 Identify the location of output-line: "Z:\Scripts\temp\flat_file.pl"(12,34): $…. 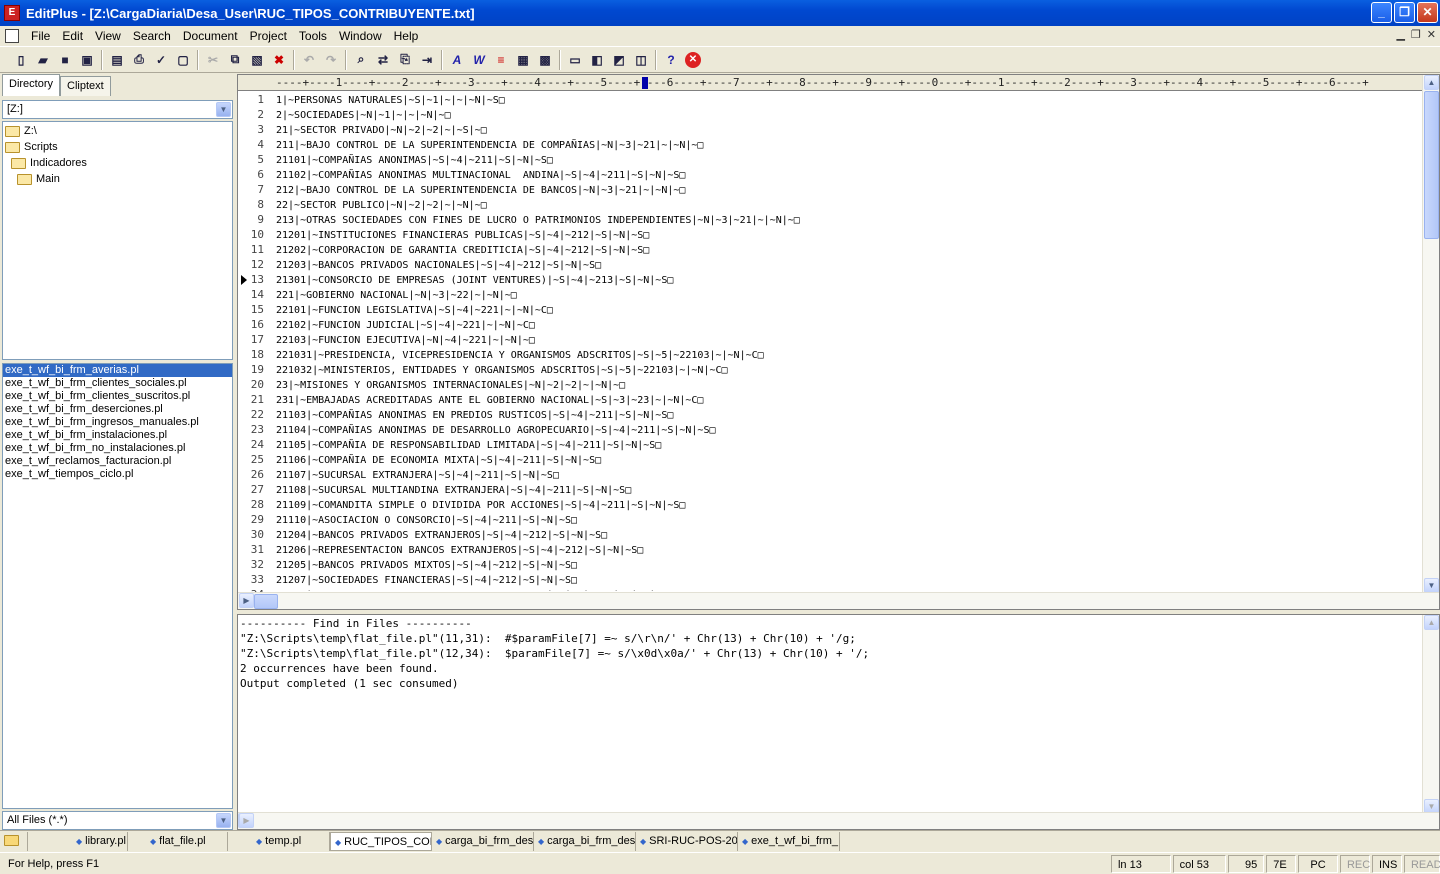
(554, 653).